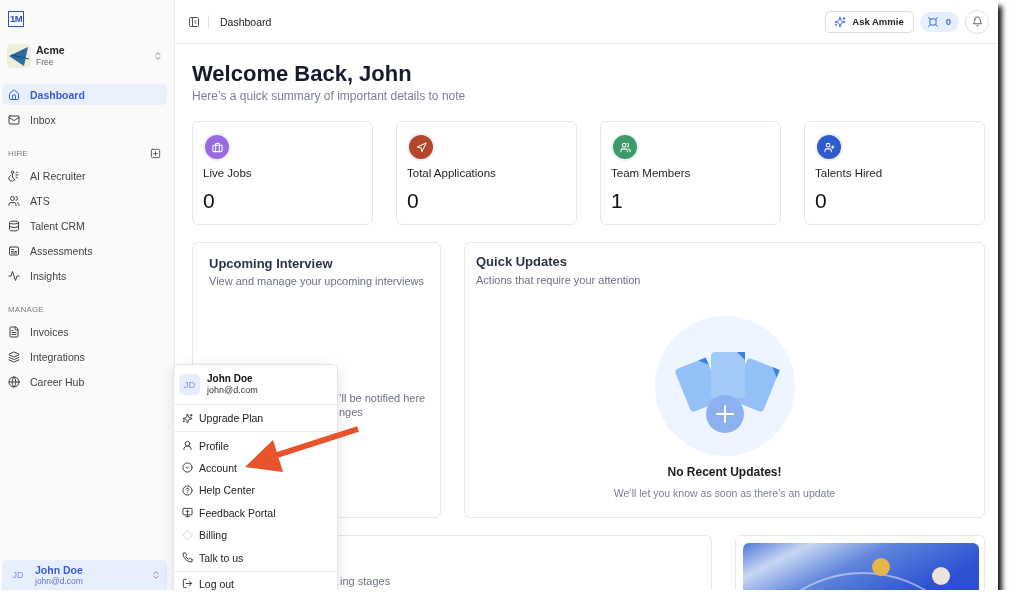  I want to click on account-switcher: JD John Doe john@d.com, so click(84, 575).